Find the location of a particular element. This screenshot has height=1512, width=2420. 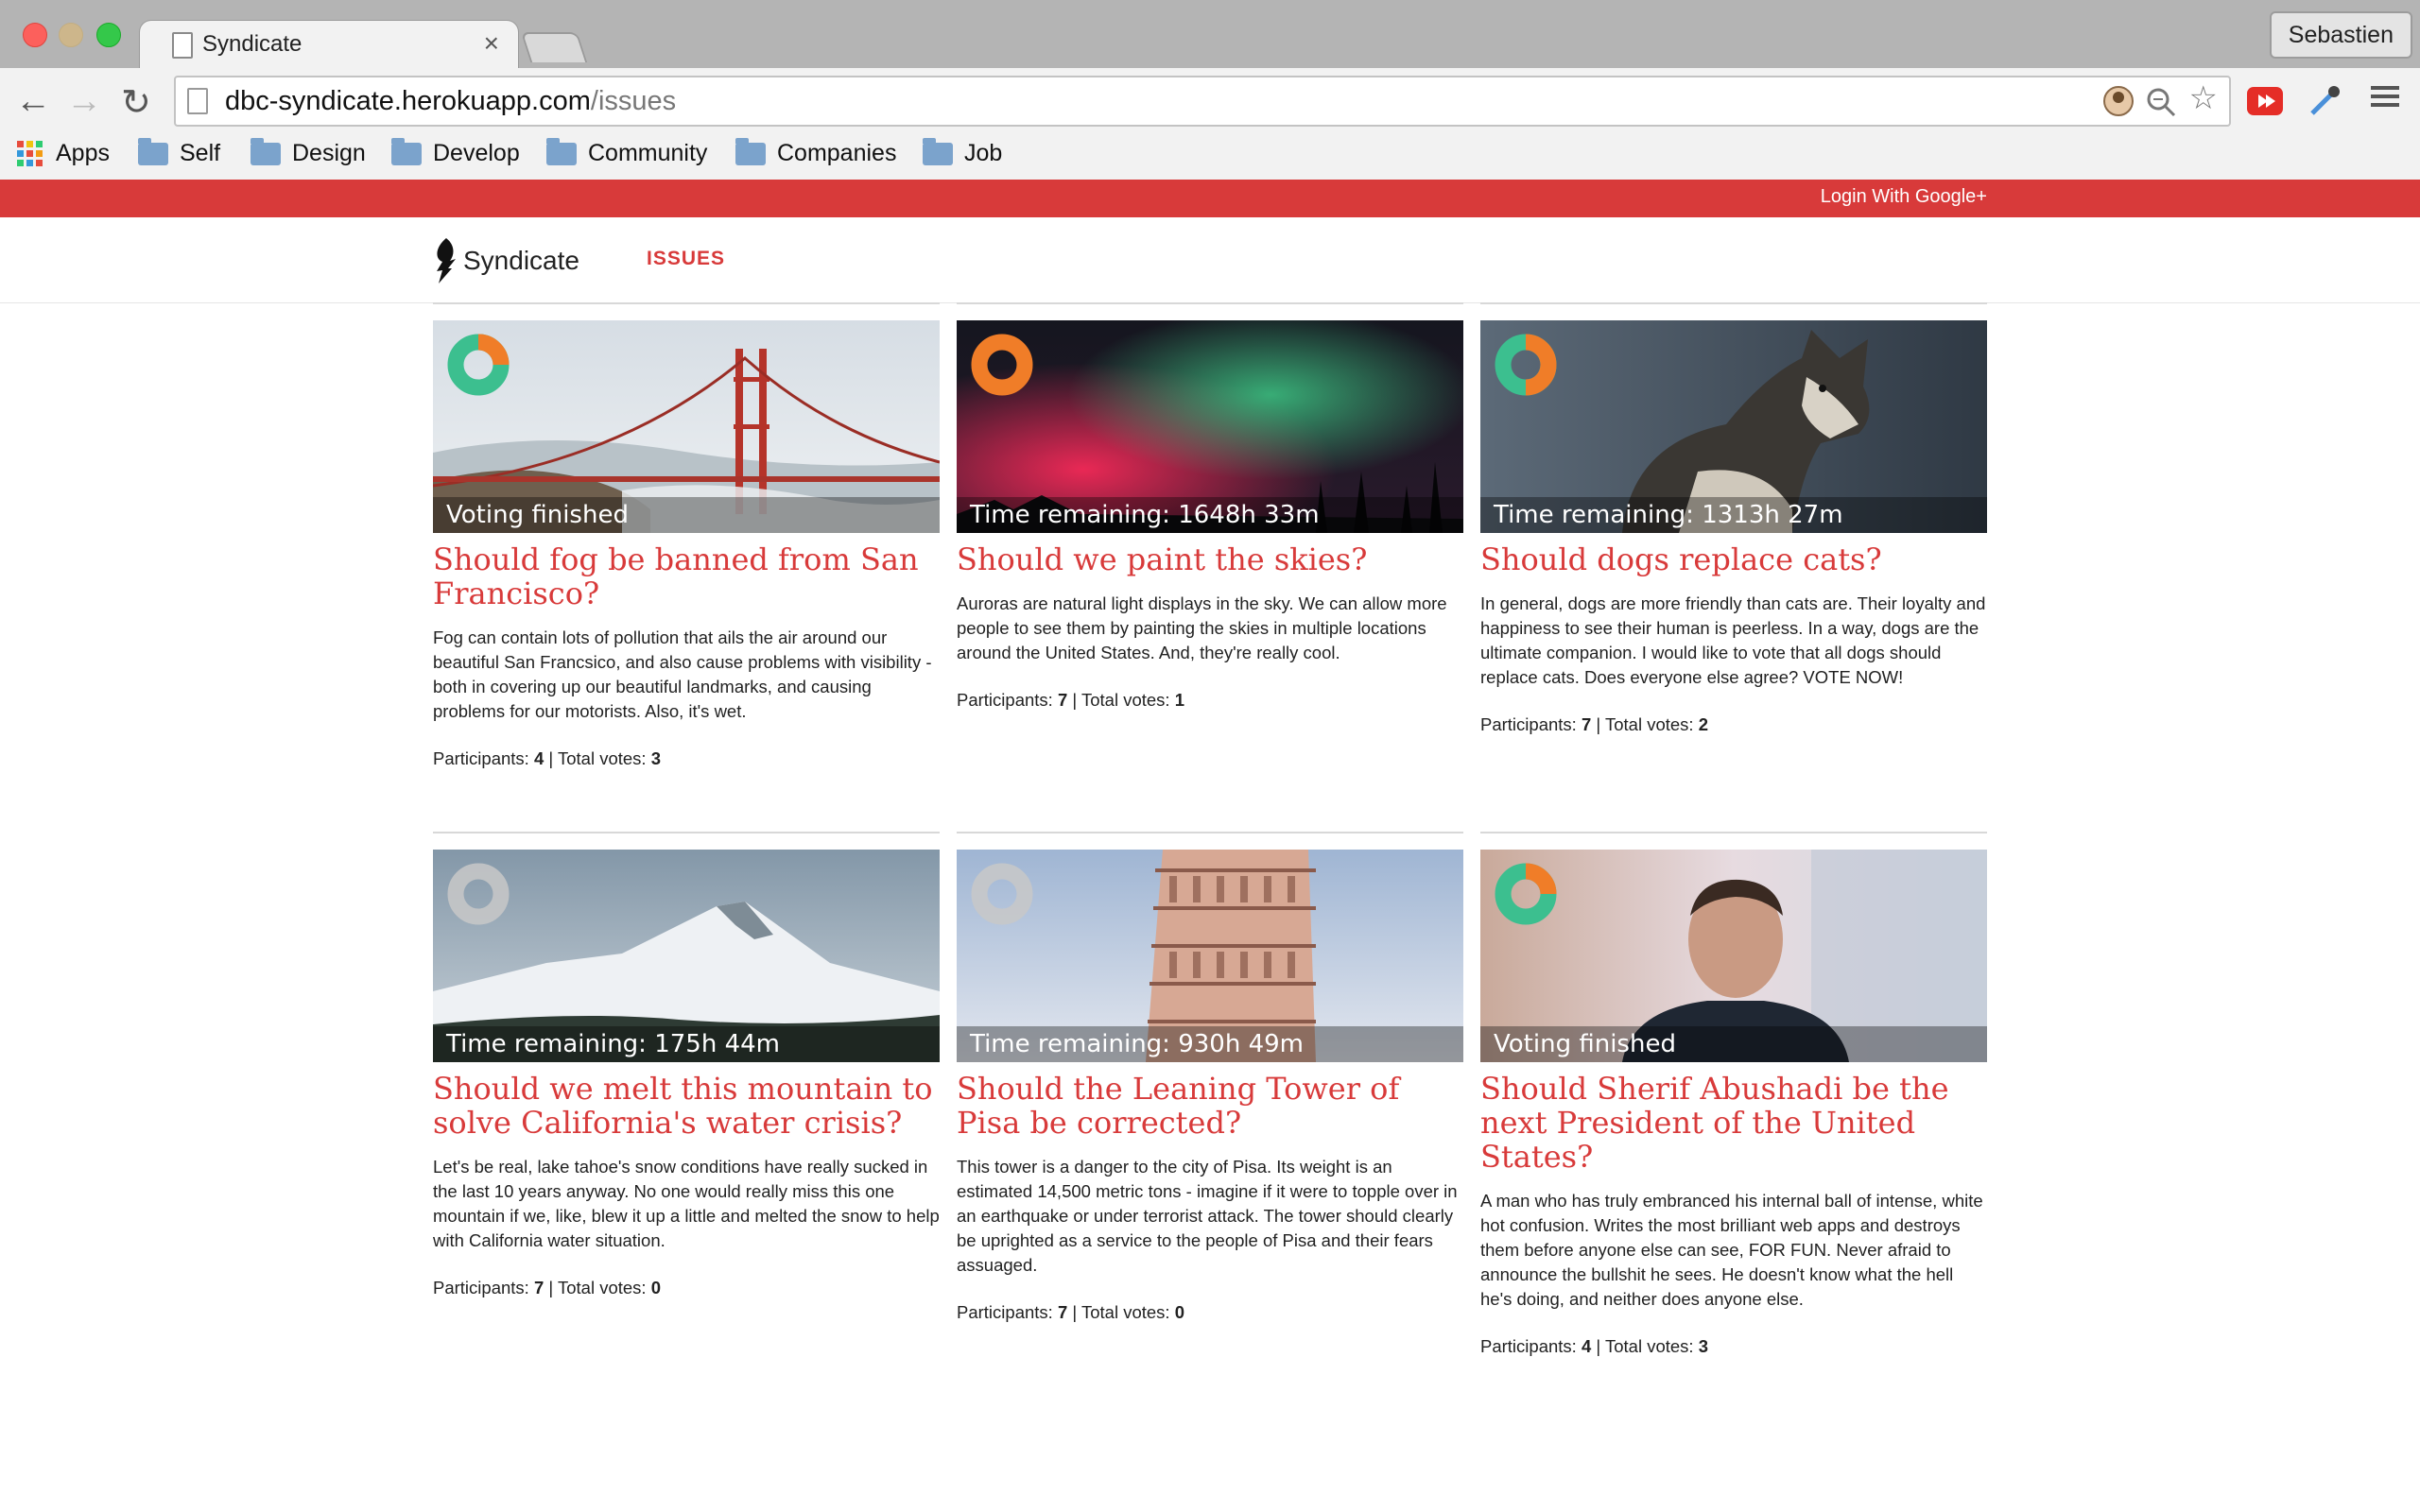

bookmark-develop: Develop is located at coordinates (455, 152).